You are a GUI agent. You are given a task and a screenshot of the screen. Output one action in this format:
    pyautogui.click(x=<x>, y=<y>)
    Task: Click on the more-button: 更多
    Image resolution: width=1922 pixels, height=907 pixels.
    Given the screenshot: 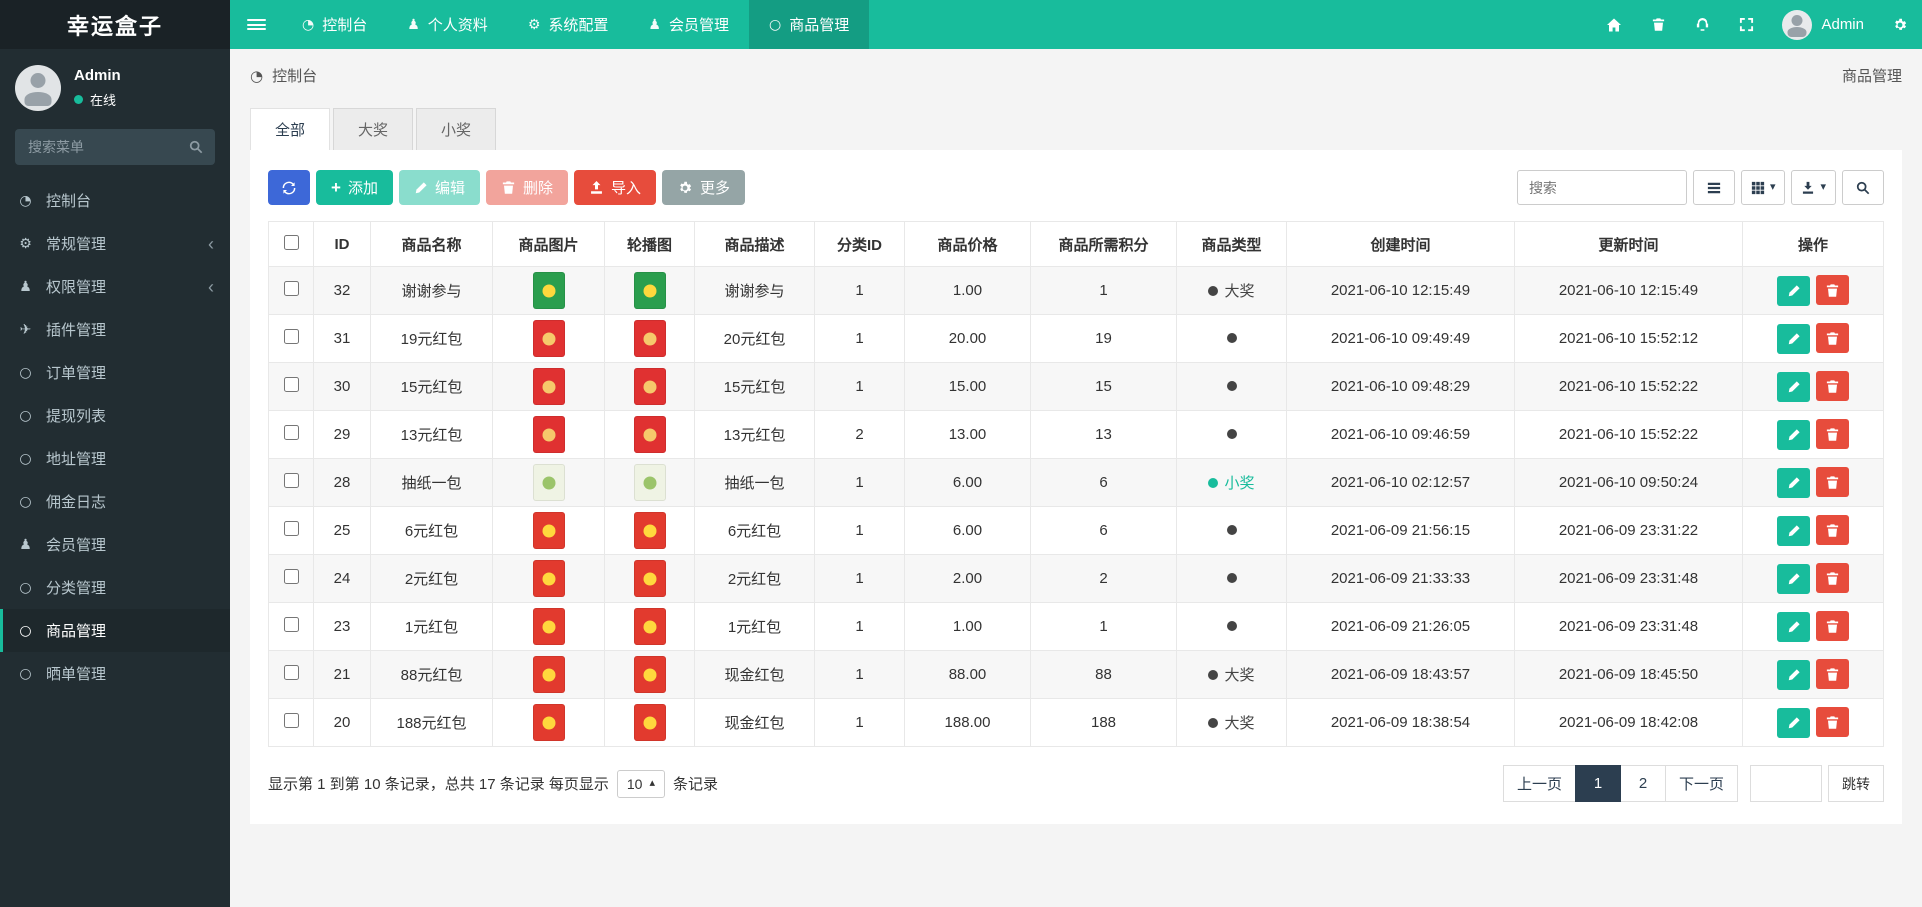 What is the action you would take?
    pyautogui.click(x=704, y=187)
    